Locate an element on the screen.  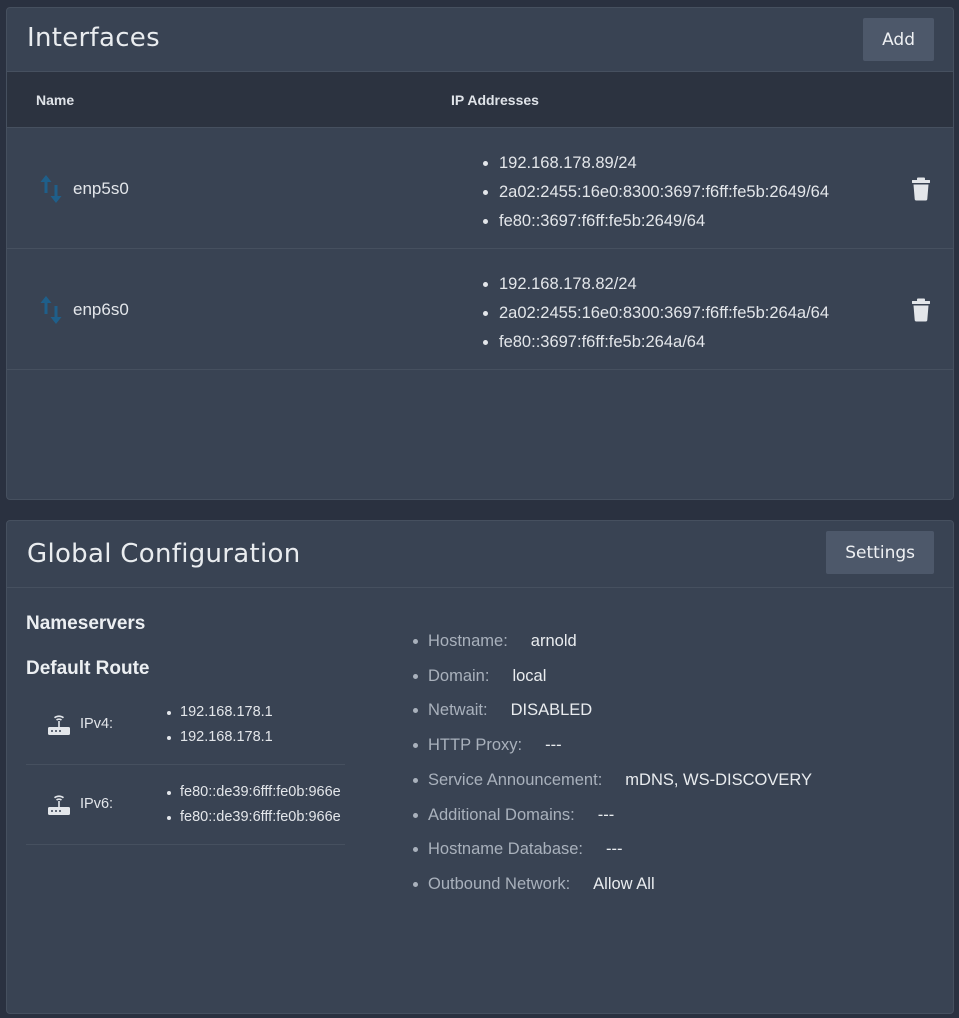
nameservers-heading: Nameservers is located at coordinates (86, 623).